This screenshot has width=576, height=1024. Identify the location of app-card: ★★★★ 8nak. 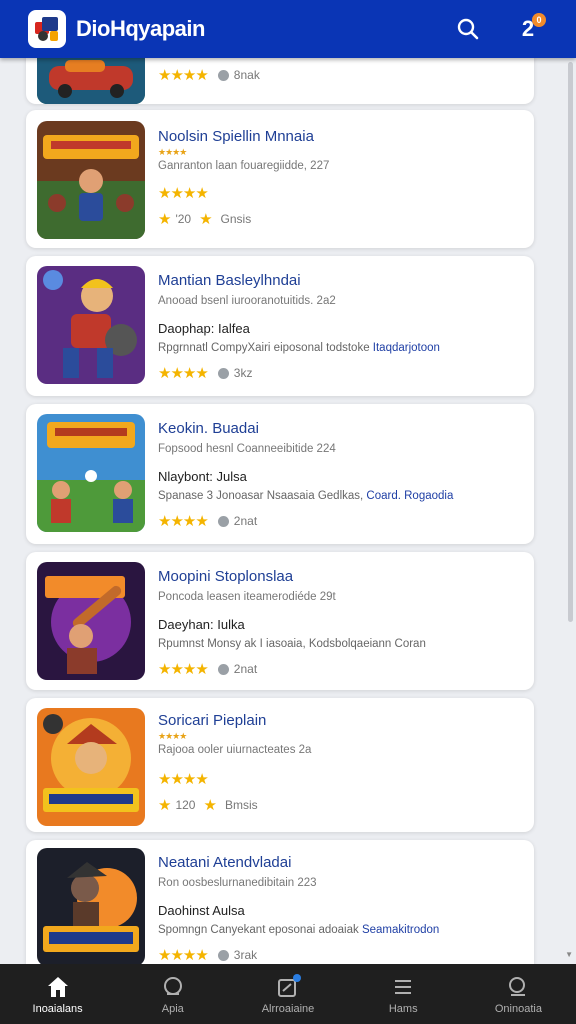
(280, 81).